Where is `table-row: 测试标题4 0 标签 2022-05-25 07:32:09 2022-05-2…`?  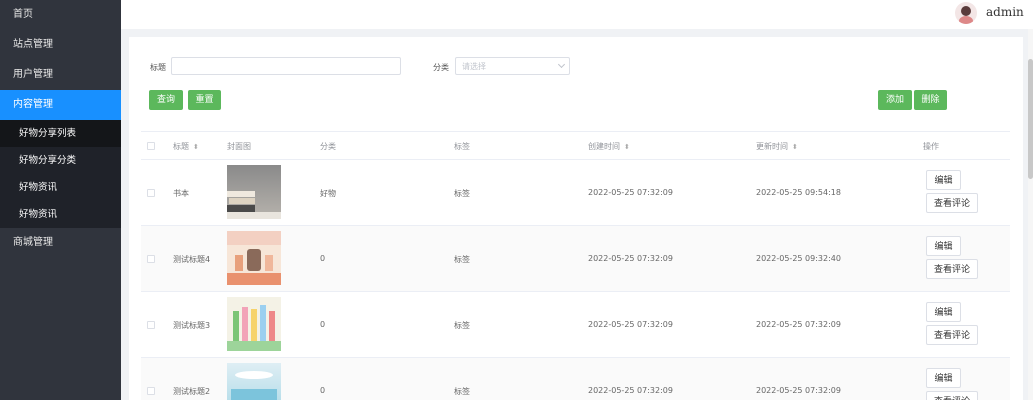 table-row: 测试标题4 0 标签 2022-05-25 07:32:09 2022-05-2… is located at coordinates (575, 258).